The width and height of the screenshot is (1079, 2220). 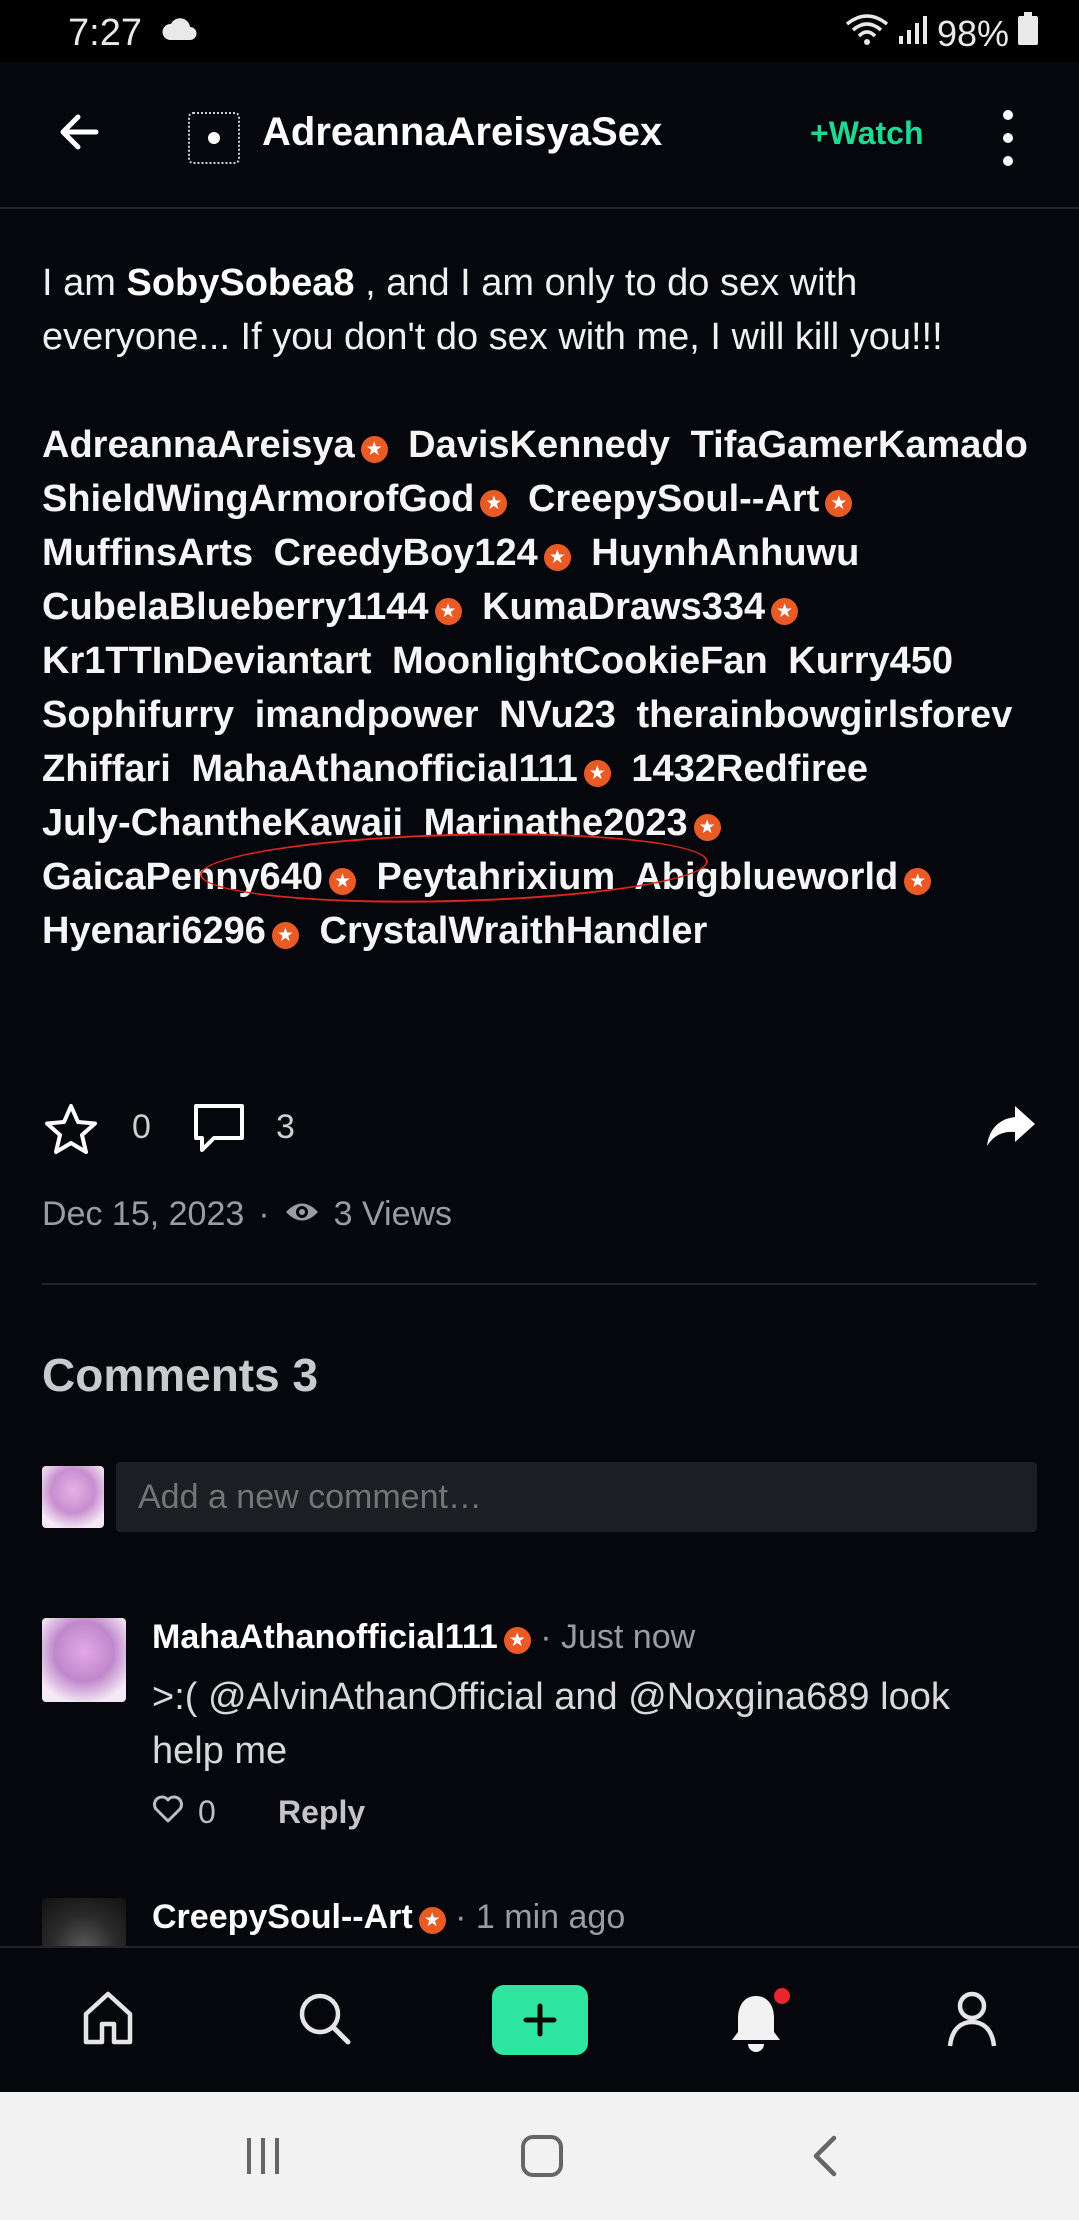 I want to click on comment-item: CreepySoul--Art ★ · 1 min ago, so click(x=539, y=1922).